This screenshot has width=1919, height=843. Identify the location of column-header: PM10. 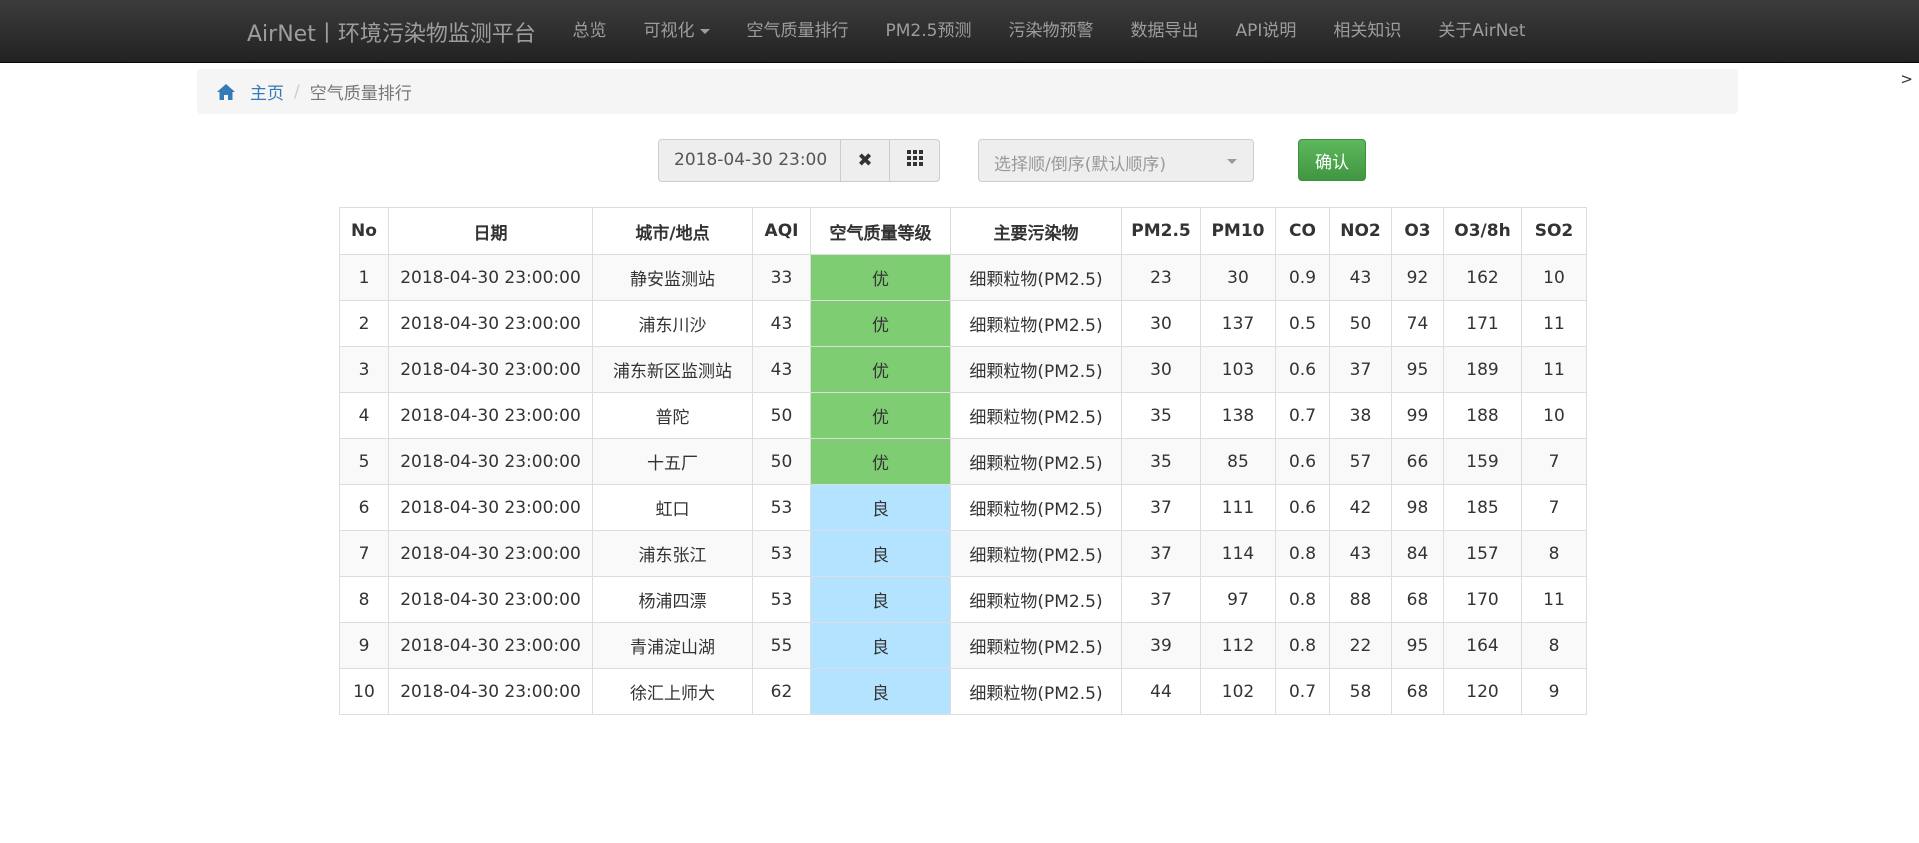
(1238, 231).